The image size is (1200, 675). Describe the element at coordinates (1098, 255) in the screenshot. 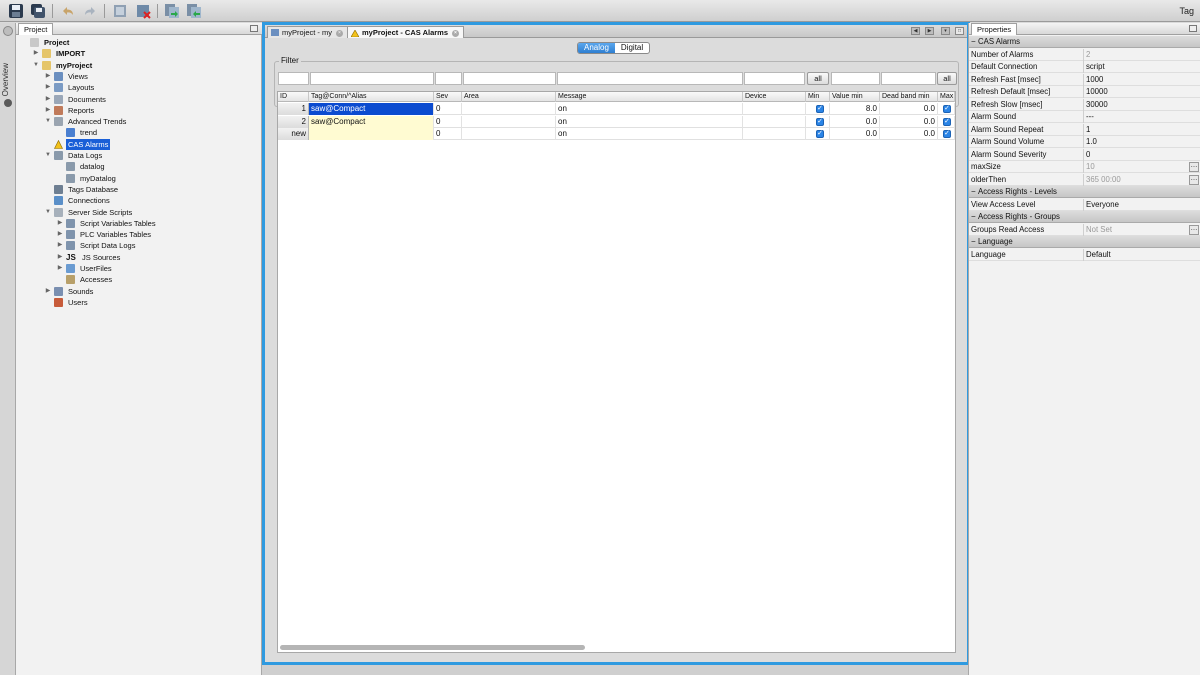

I see `property-value: Default` at that location.